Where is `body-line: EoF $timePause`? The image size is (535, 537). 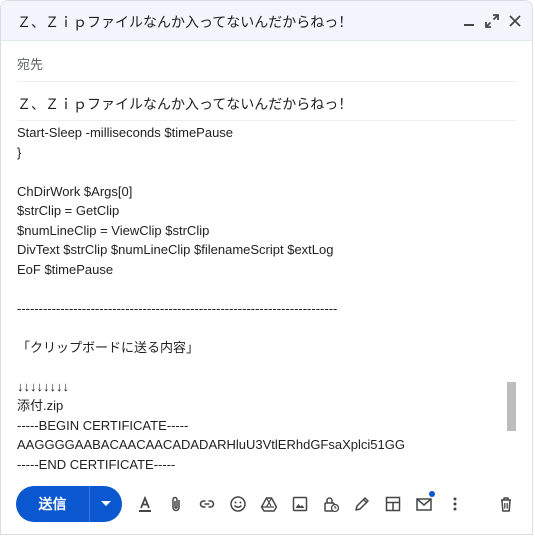 body-line: EoF $timePause is located at coordinates (65, 269).